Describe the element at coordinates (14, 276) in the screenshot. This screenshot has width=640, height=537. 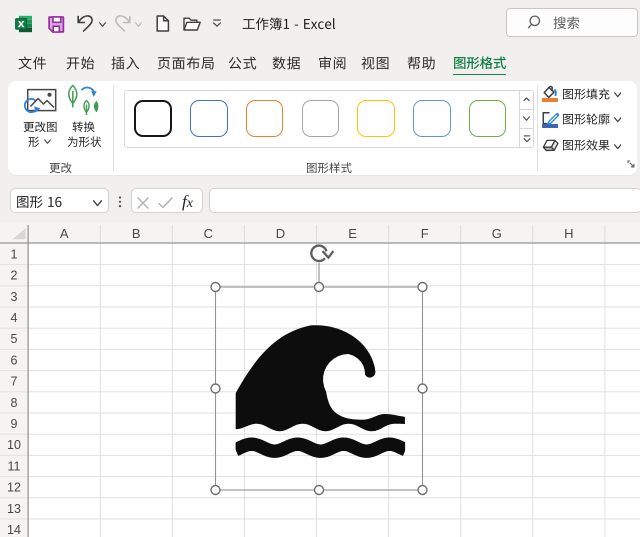
I see `svg-text: 2` at that location.